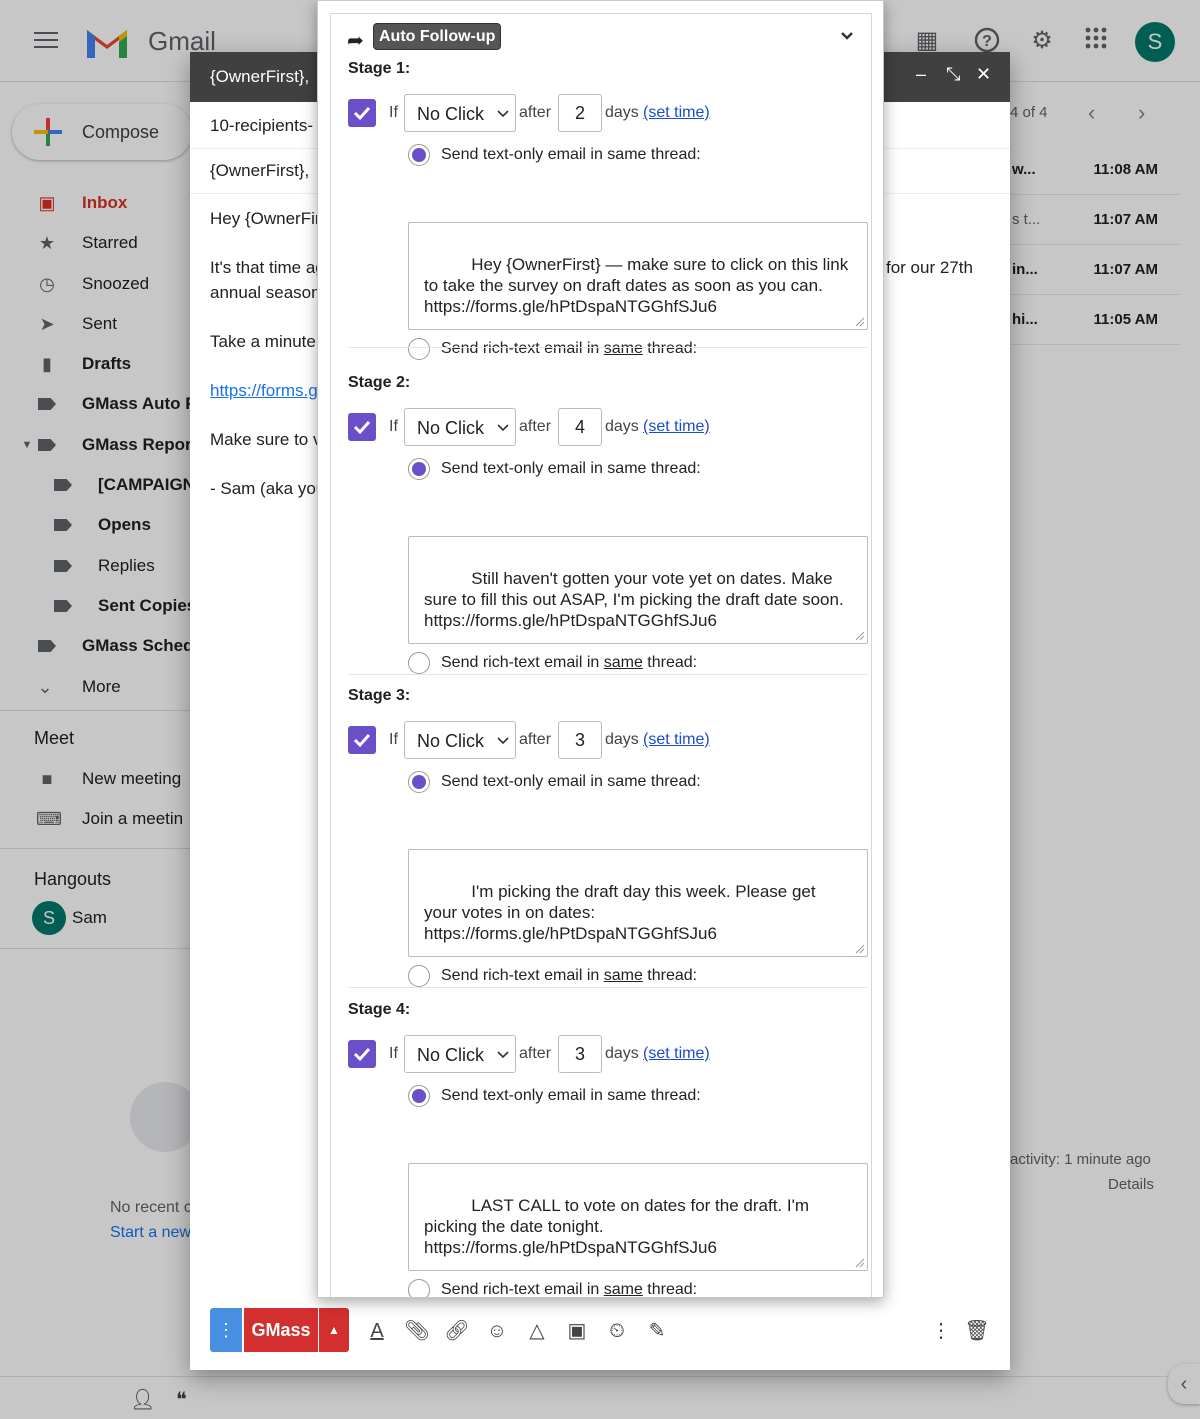 The width and height of the screenshot is (1200, 1419). I want to click on attach-file-icon: 📎︎, so click(417, 1331).